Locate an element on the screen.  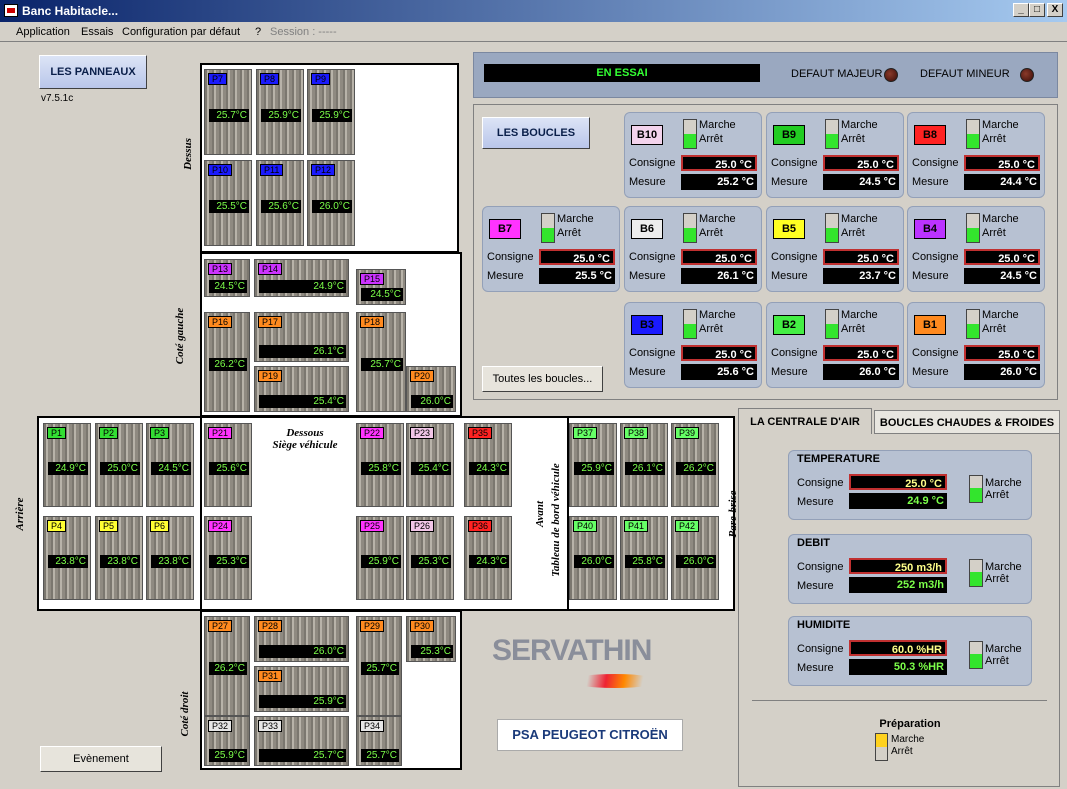
panel-p42: P42 26.0°C is located at coordinates (695, 558).